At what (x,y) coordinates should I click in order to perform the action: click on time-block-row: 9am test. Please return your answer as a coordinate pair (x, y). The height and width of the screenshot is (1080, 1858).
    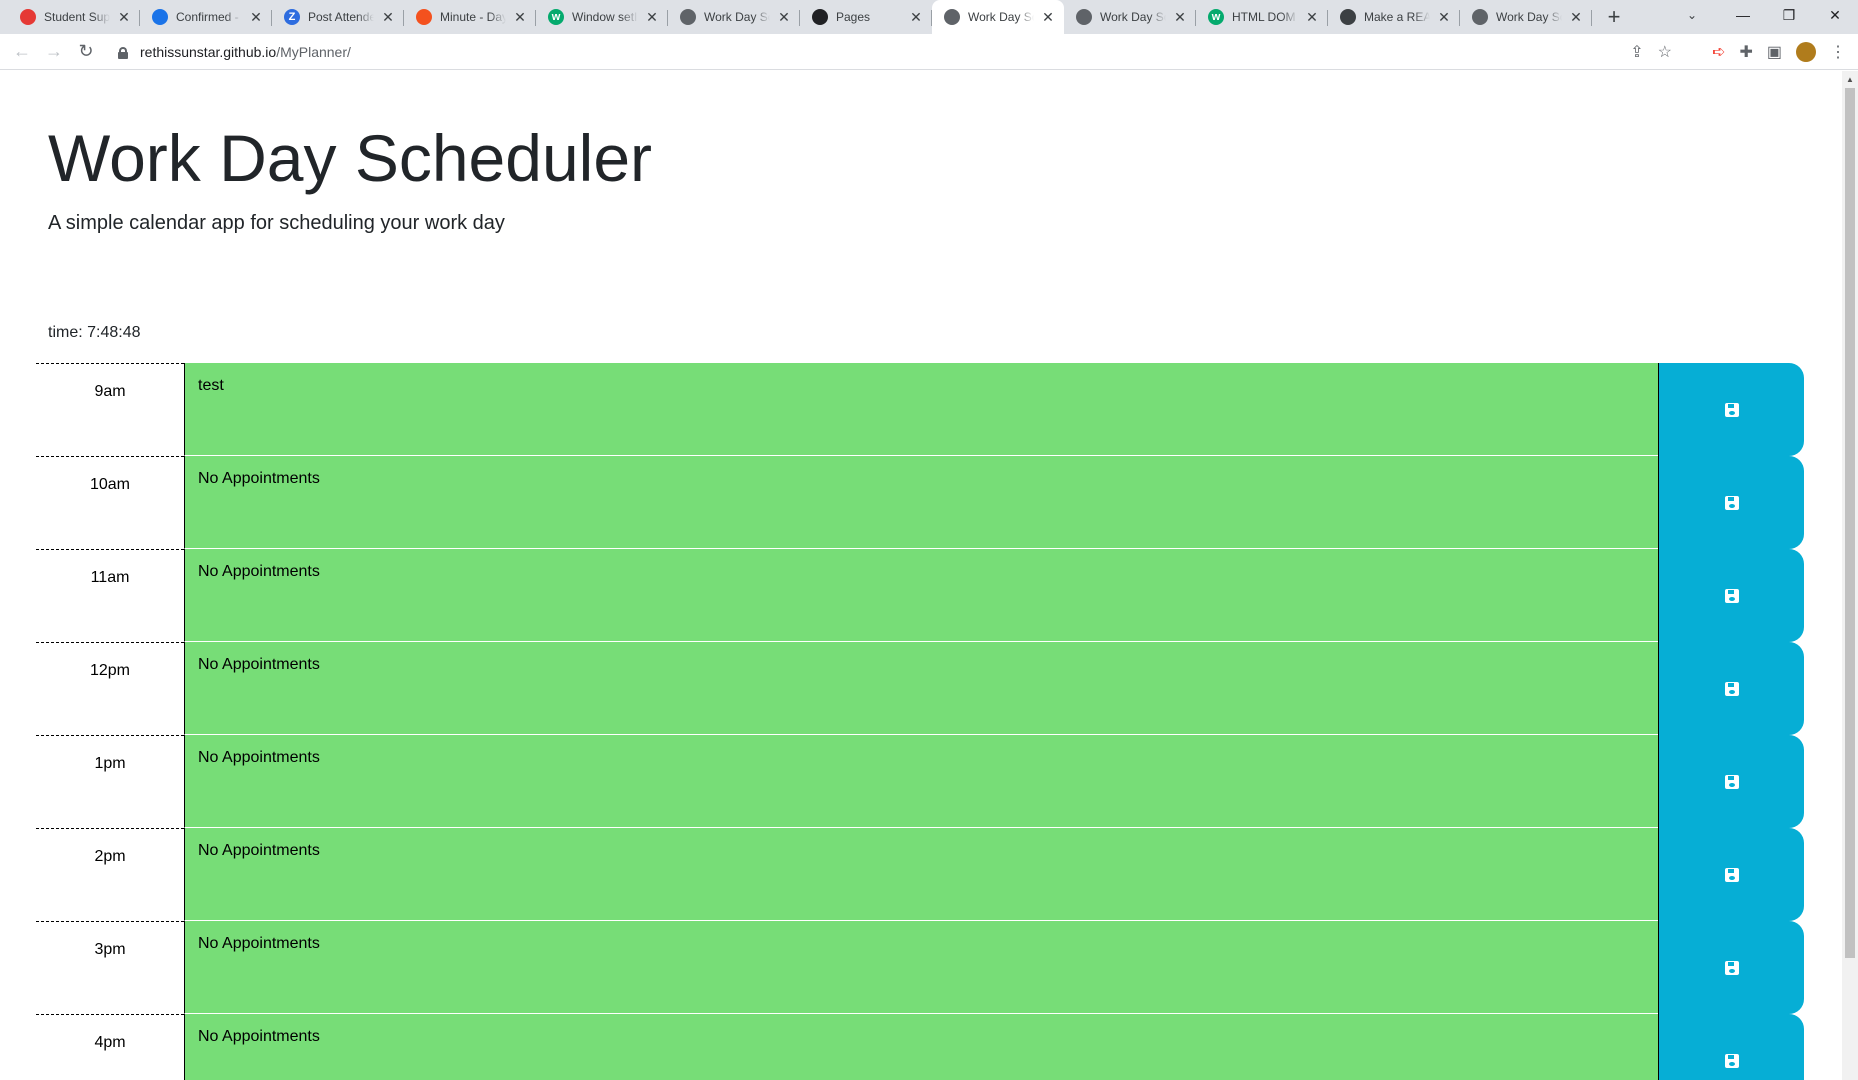
    Looking at the image, I should click on (920, 409).